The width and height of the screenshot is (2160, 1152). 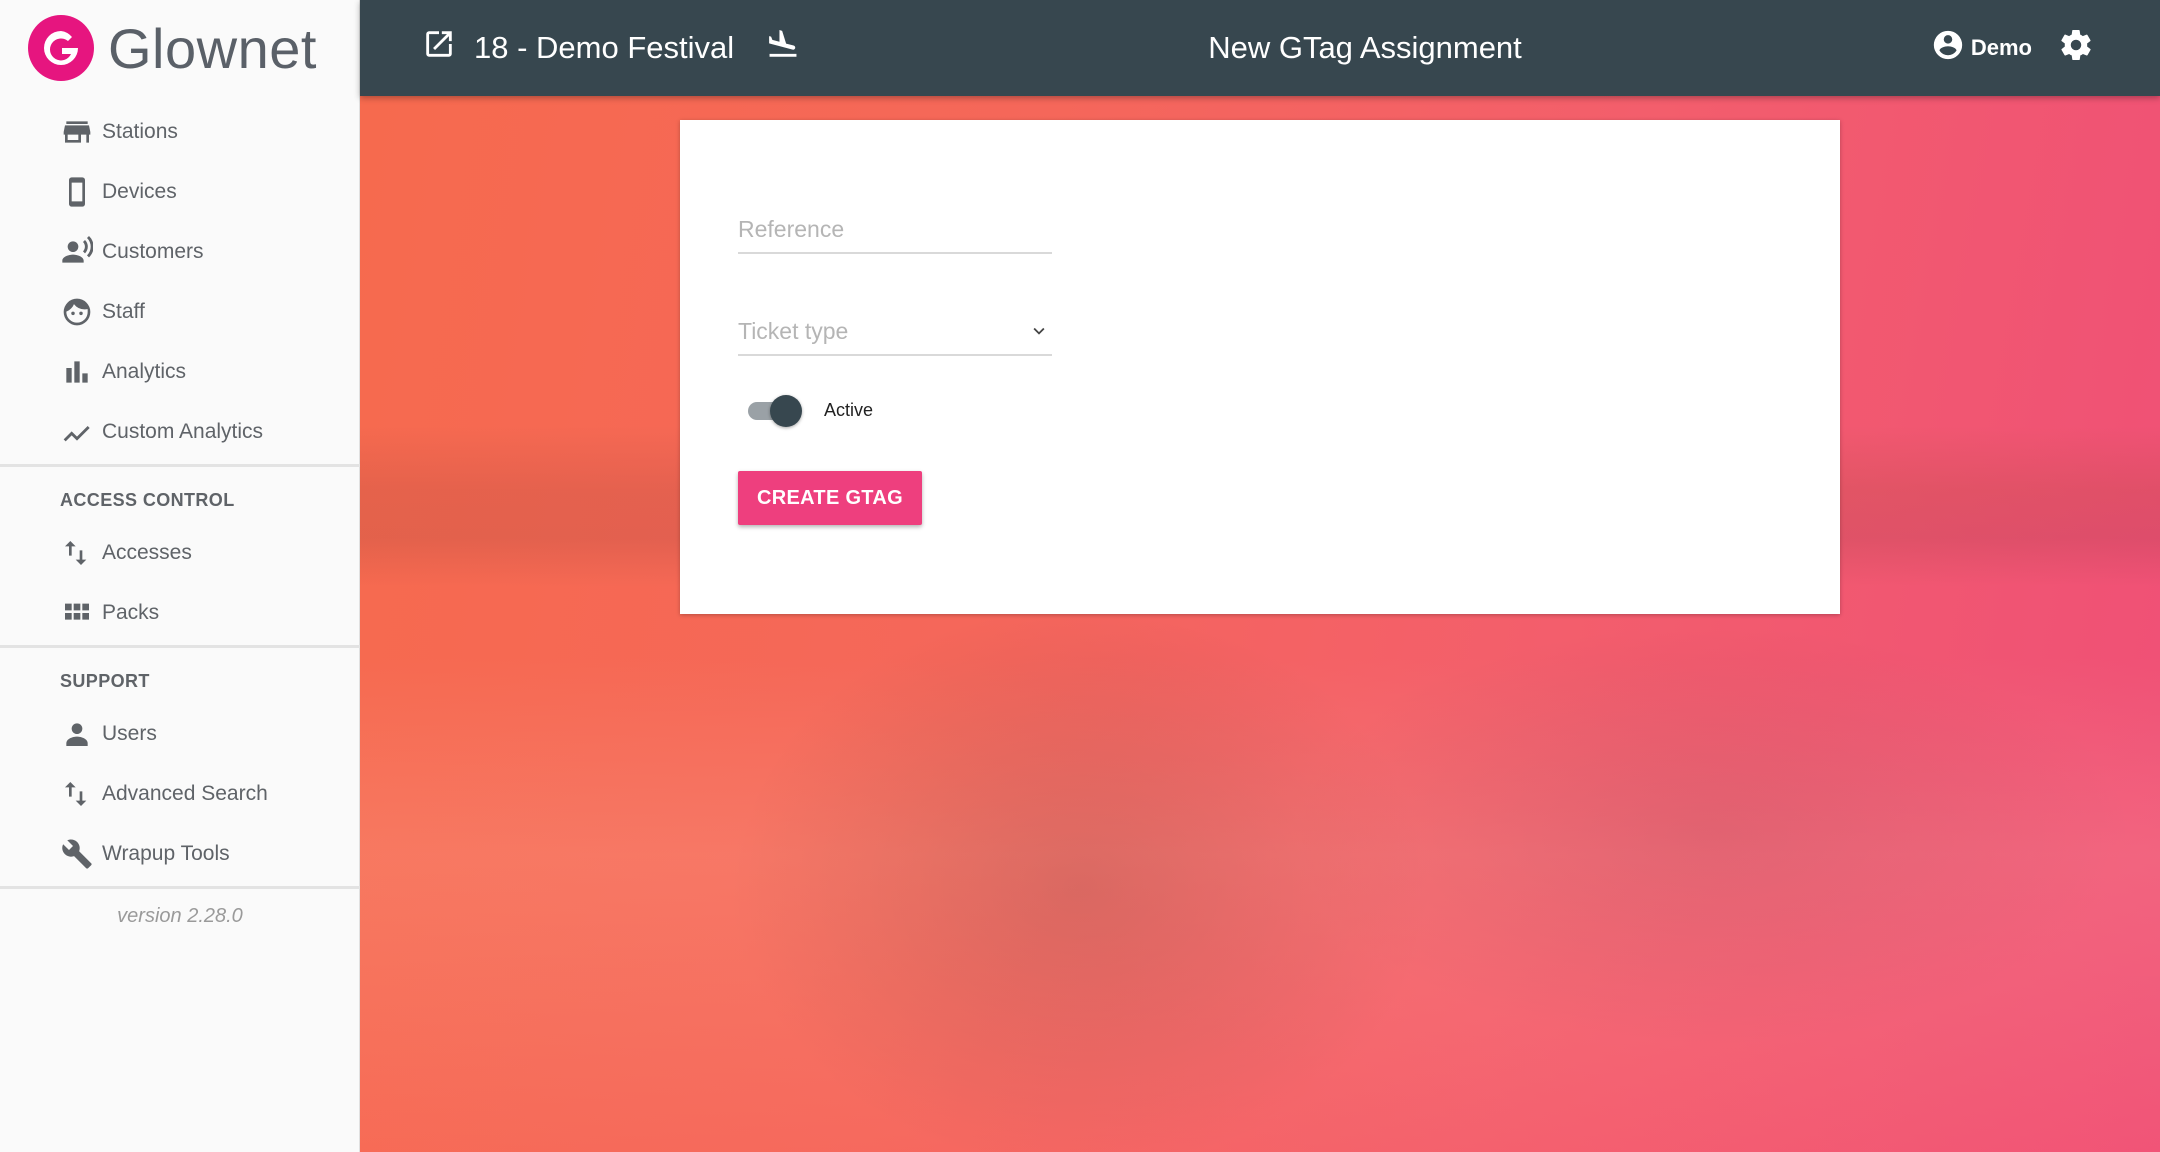 I want to click on sidebar-item-devices: Devices, so click(x=180, y=192).